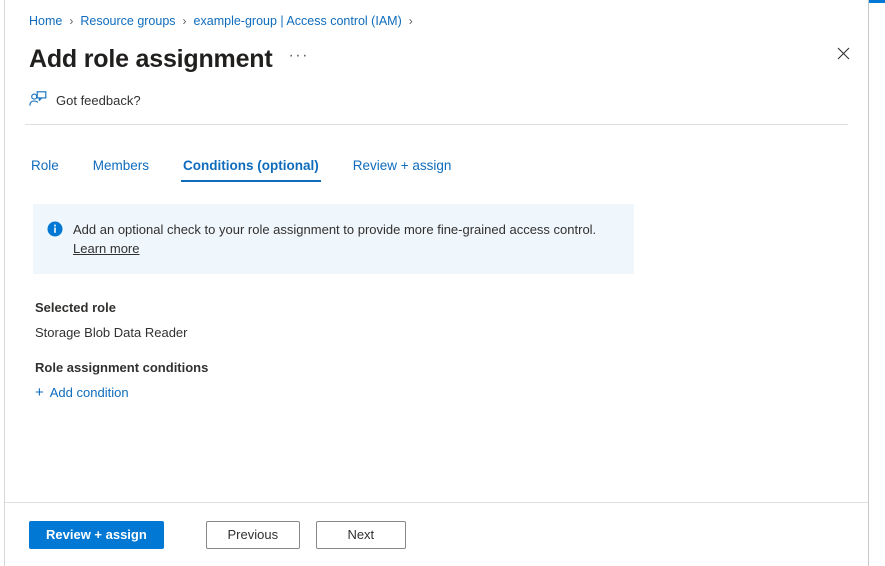 The image size is (885, 566). Describe the element at coordinates (45, 21) in the screenshot. I see `breadcrumb-item-home: Home` at that location.